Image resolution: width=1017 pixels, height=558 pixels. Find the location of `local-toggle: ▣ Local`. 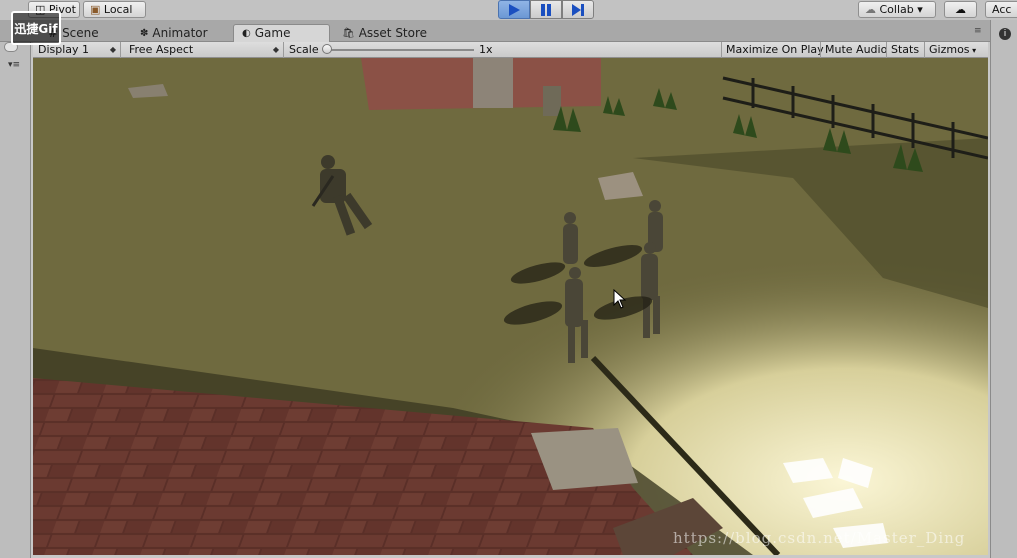

local-toggle: ▣ Local is located at coordinates (114, 9).